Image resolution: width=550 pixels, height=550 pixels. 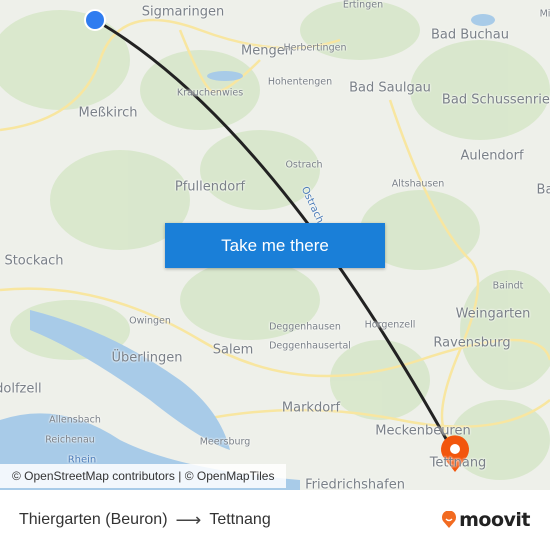 I want to click on place-label: Bad Saulgau, so click(x=390, y=88).